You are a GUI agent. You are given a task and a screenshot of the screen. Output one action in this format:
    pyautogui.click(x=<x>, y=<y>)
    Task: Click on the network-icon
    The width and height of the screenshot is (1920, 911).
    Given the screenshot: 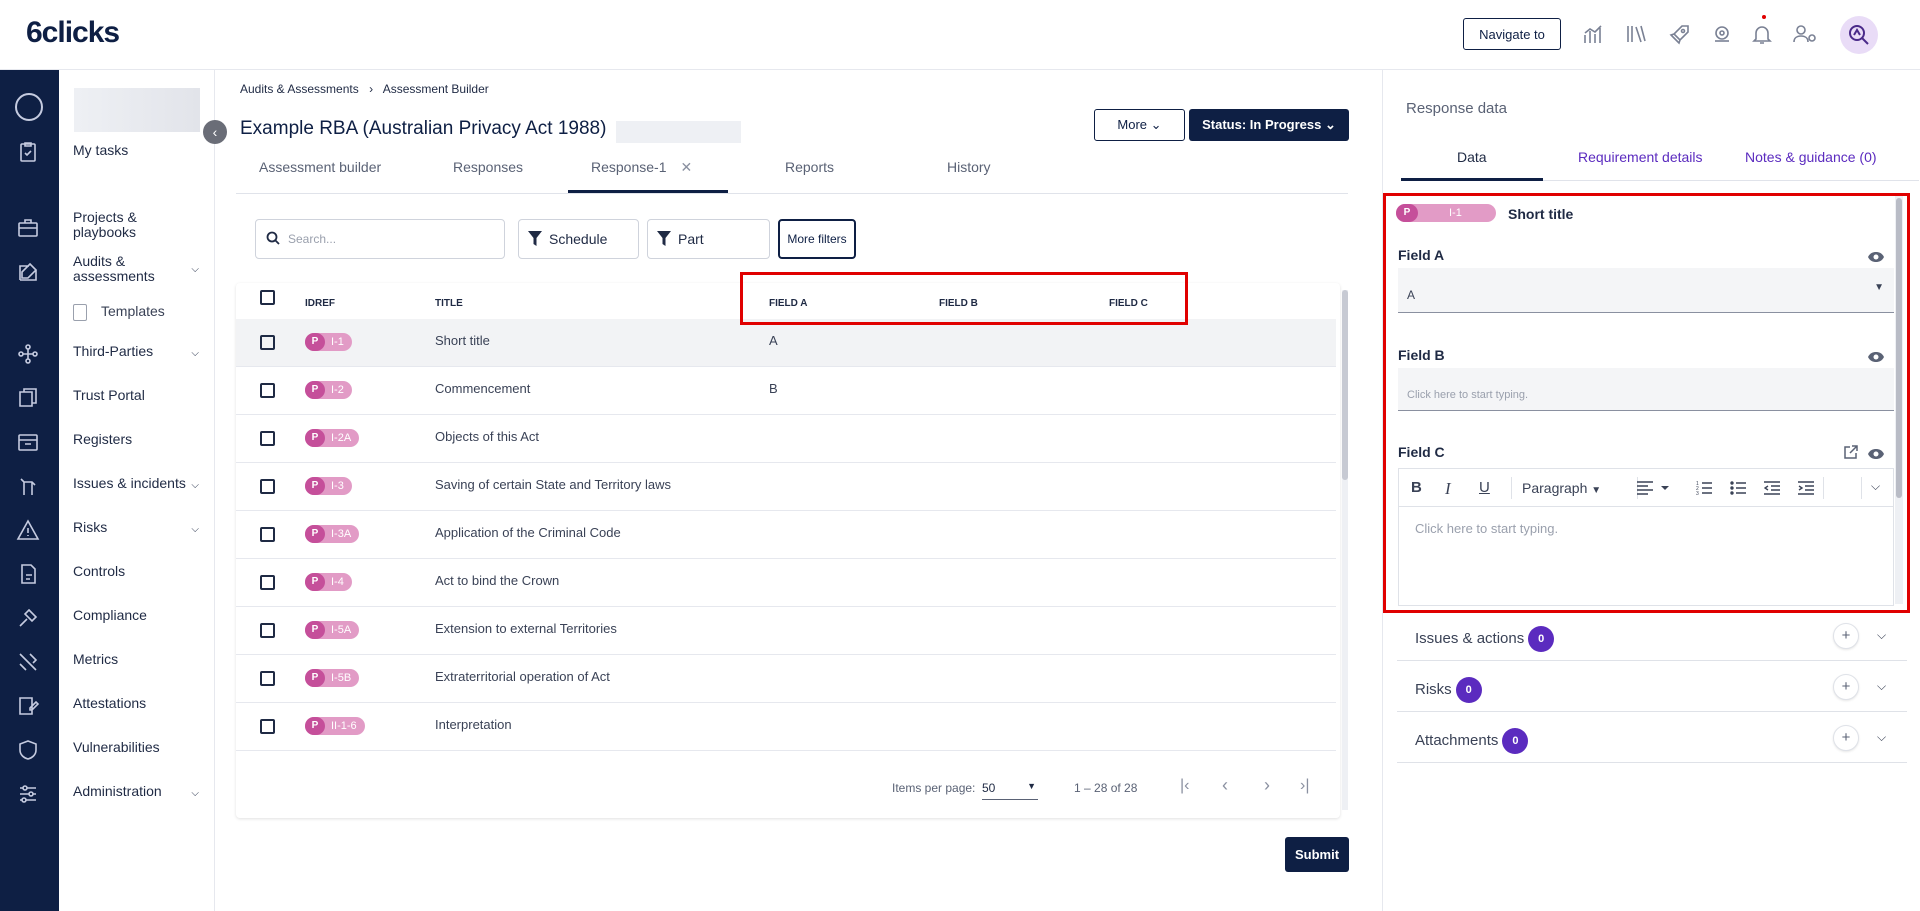 What is the action you would take?
    pyautogui.click(x=29, y=355)
    